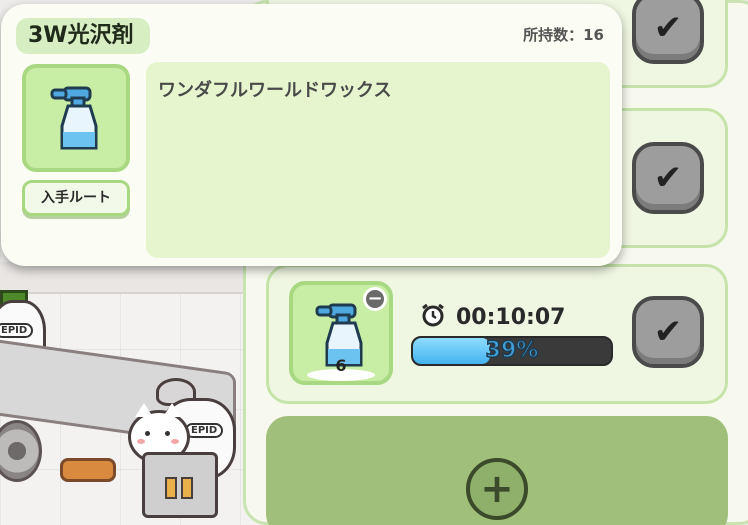  I want to click on minus-icon: −, so click(375, 299).